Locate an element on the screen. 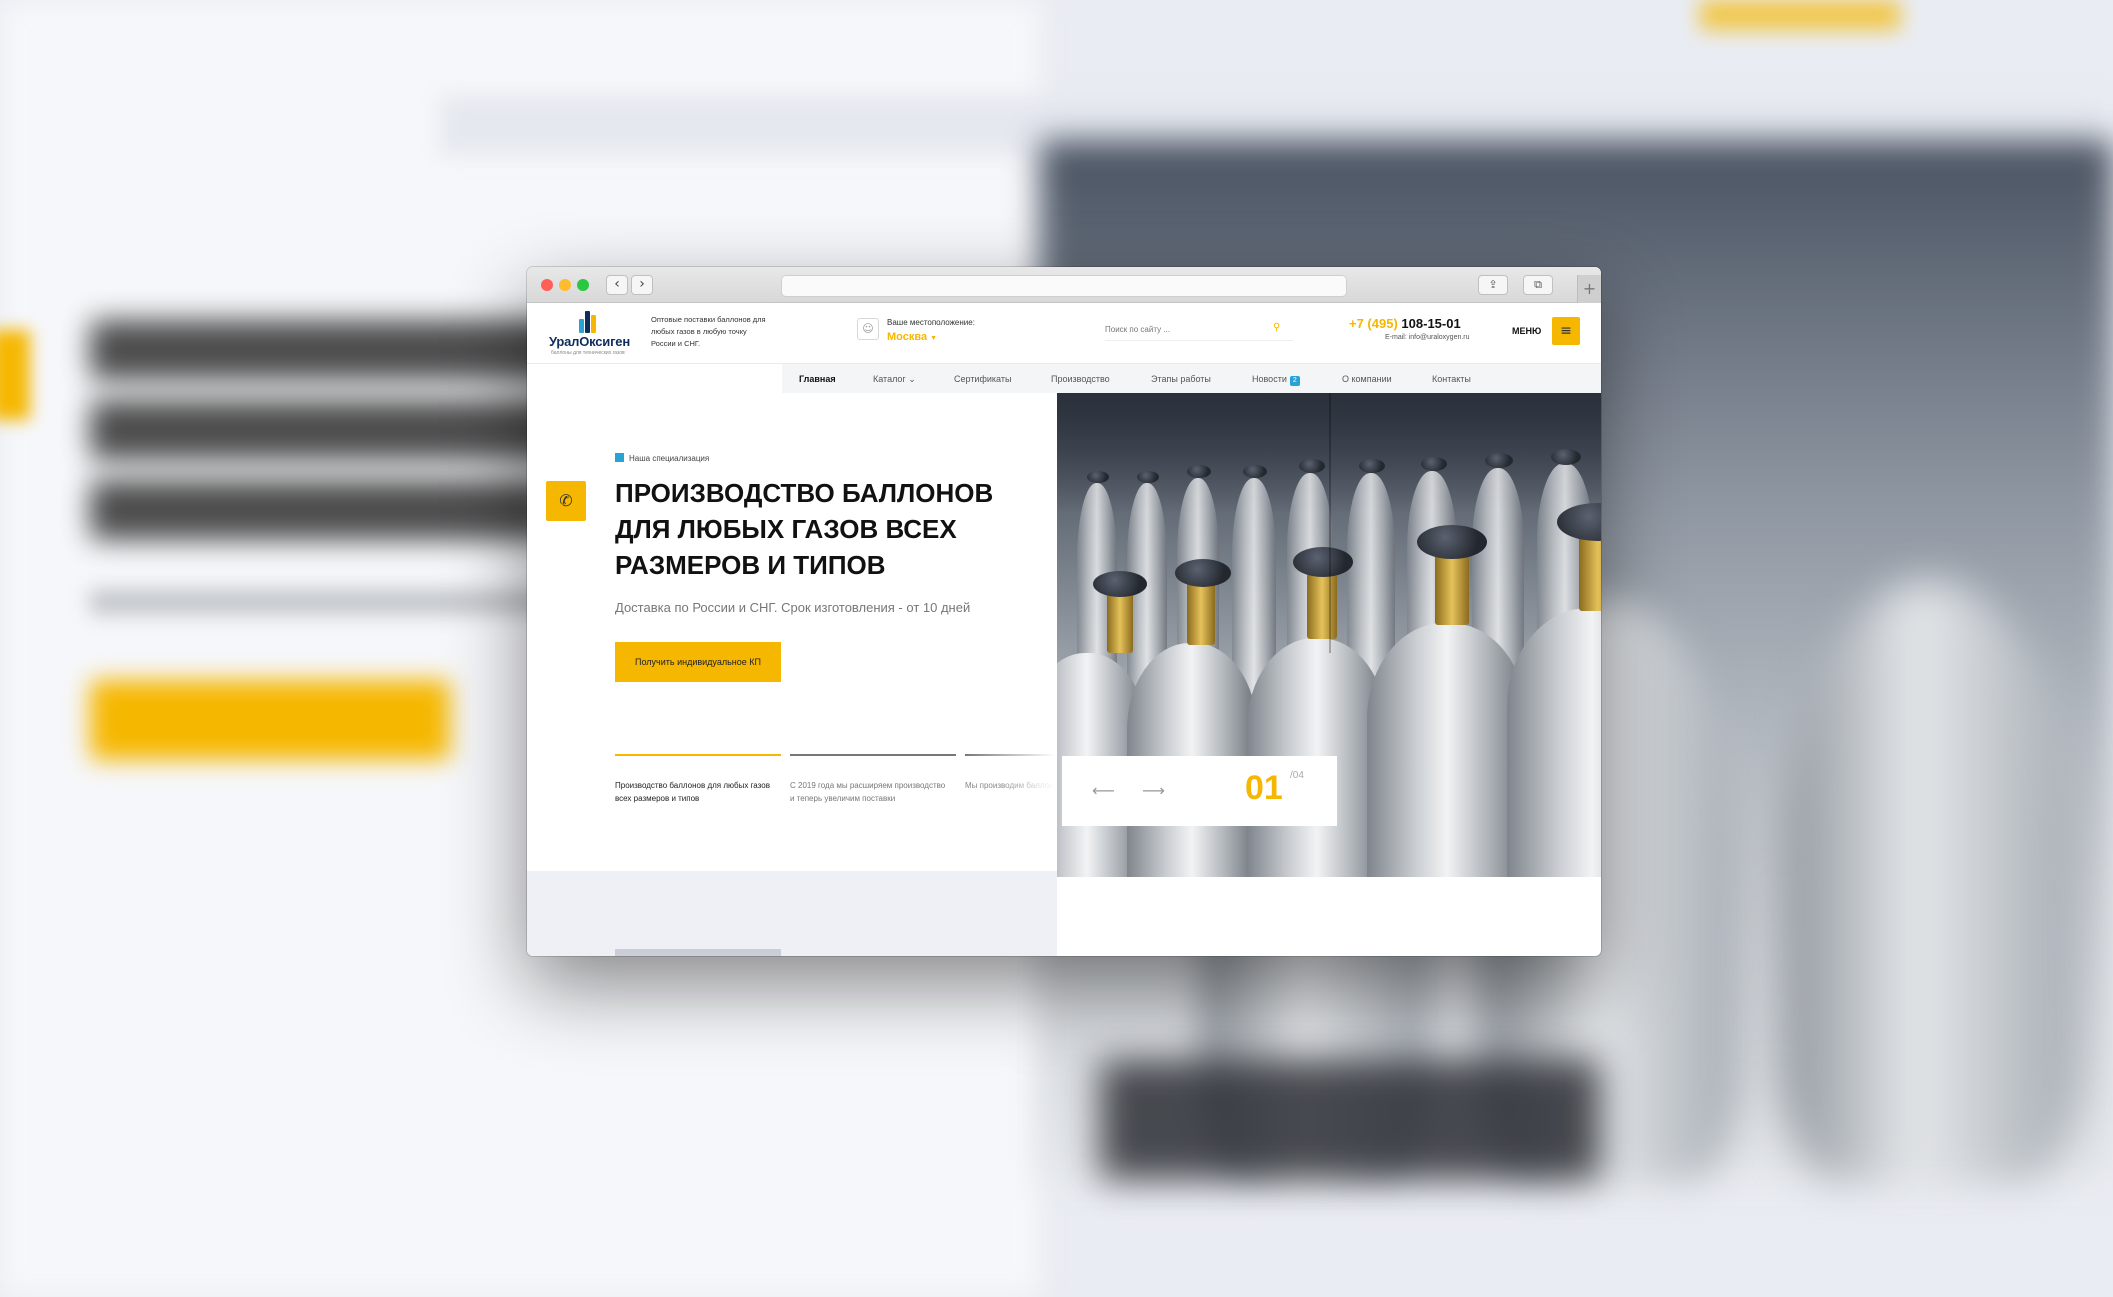  get-offer-button: Получить индивидуальное КП is located at coordinates (698, 662).